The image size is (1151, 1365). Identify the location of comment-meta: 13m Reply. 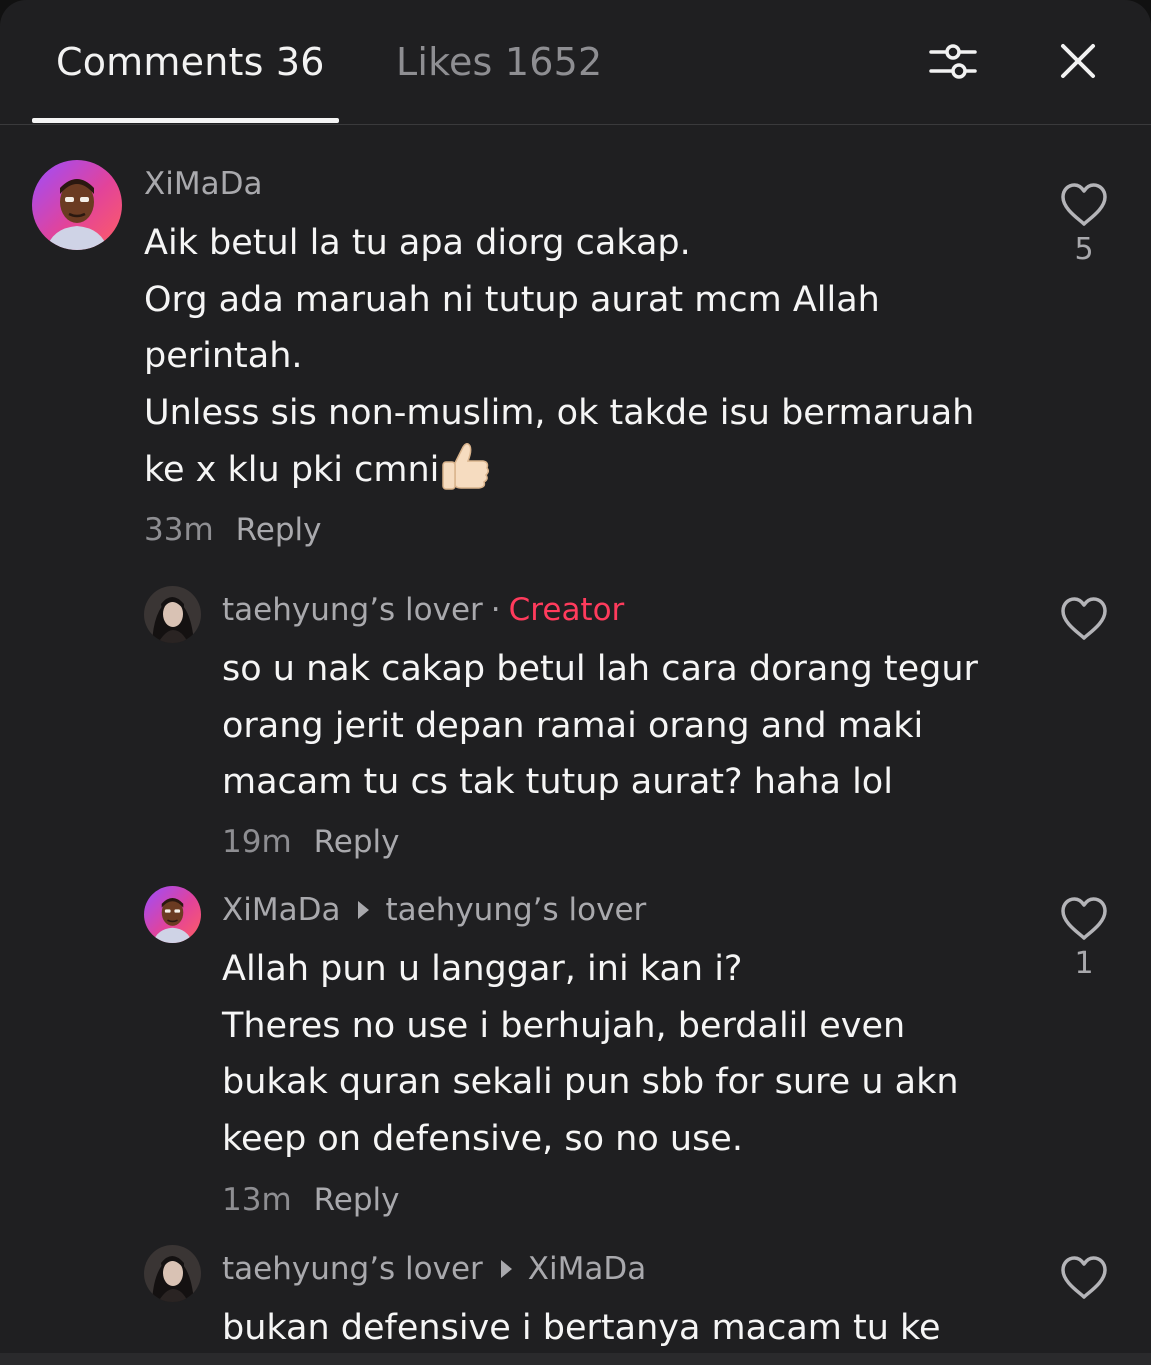
(311, 1200).